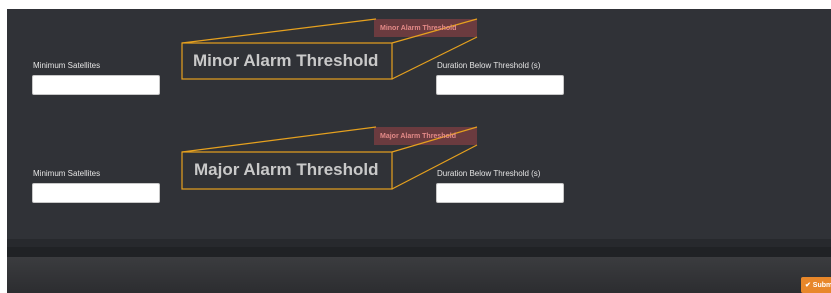 Image resolution: width=831 pixels, height=293 pixels. What do you see at coordinates (96, 85) in the screenshot?
I see `minor-min-satellites-input` at bounding box center [96, 85].